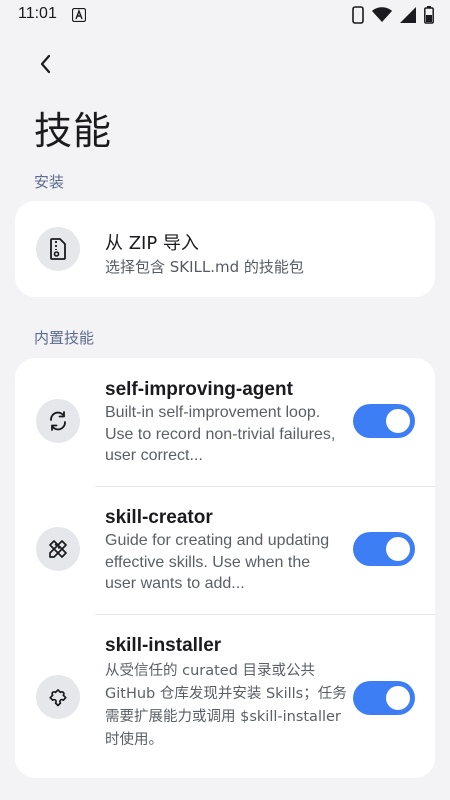 This screenshot has width=450, height=800. What do you see at coordinates (73, 131) in the screenshot?
I see `page-title: 技能` at bounding box center [73, 131].